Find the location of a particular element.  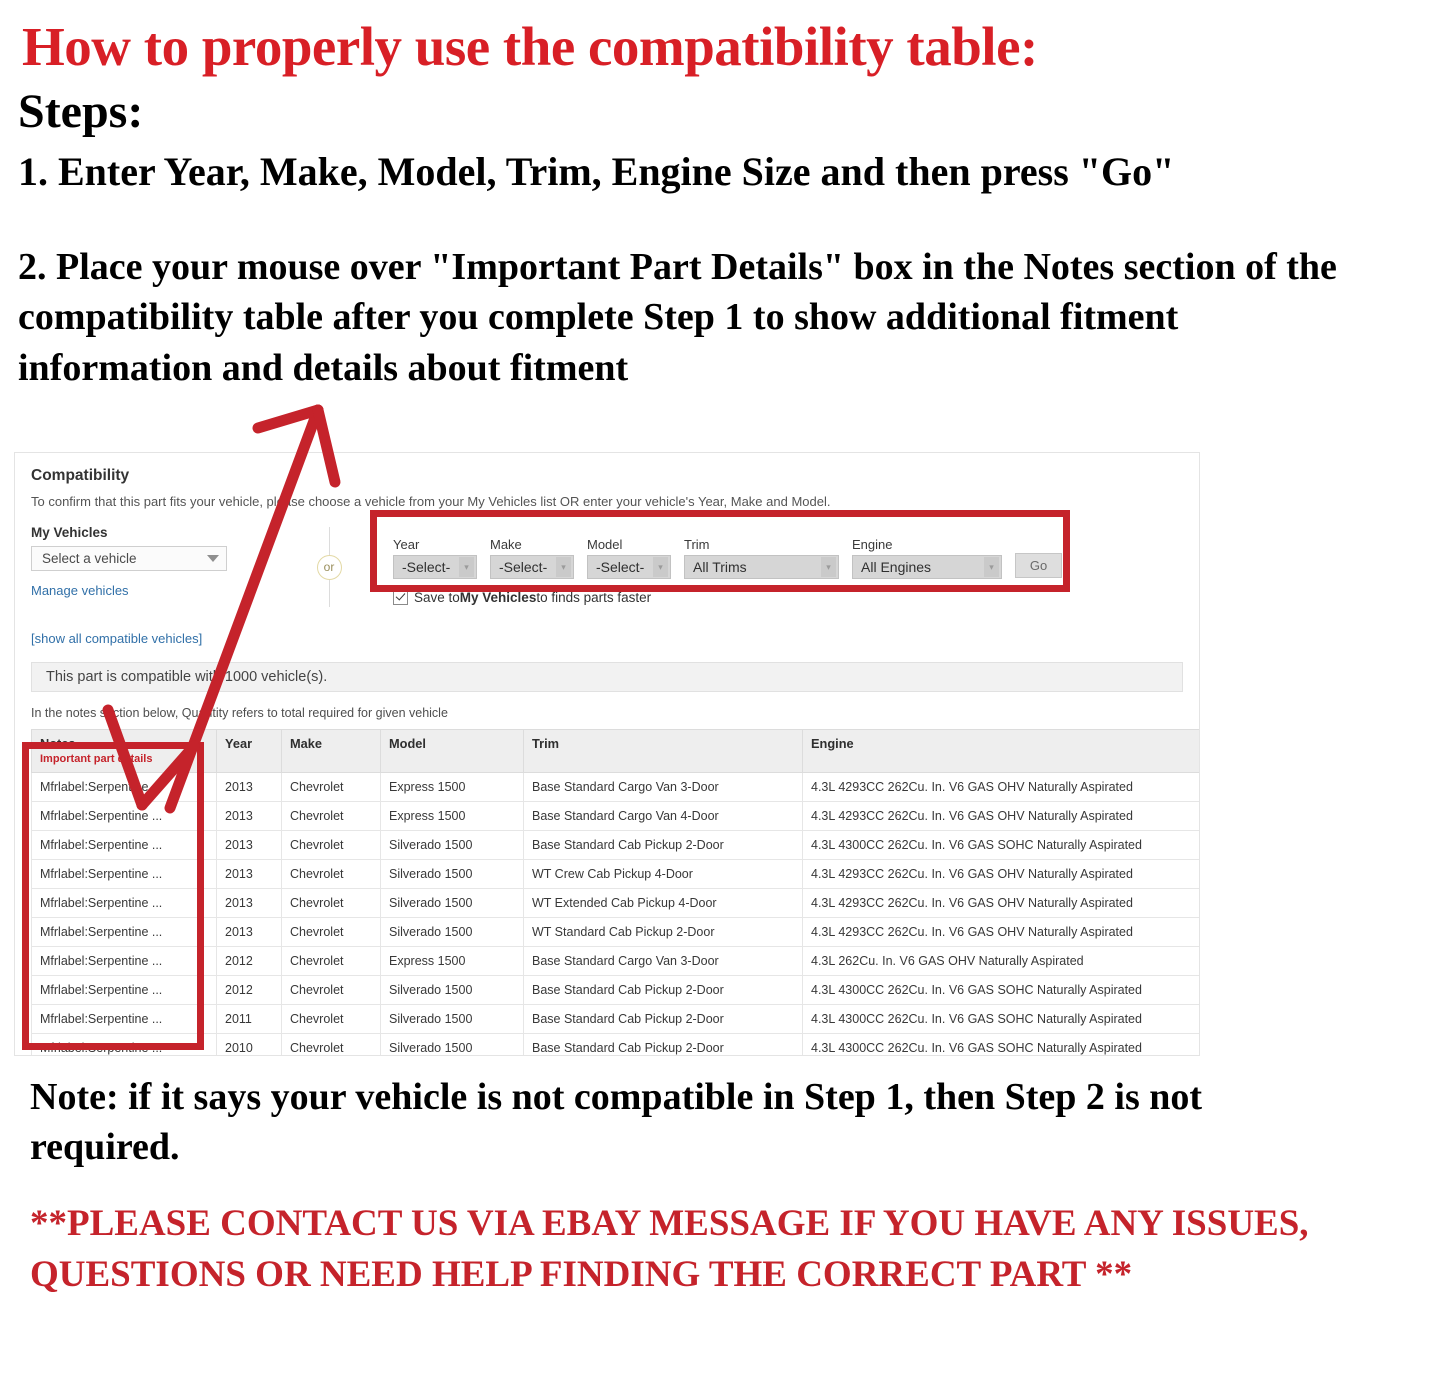

or-separator: or is located at coordinates (329, 567).